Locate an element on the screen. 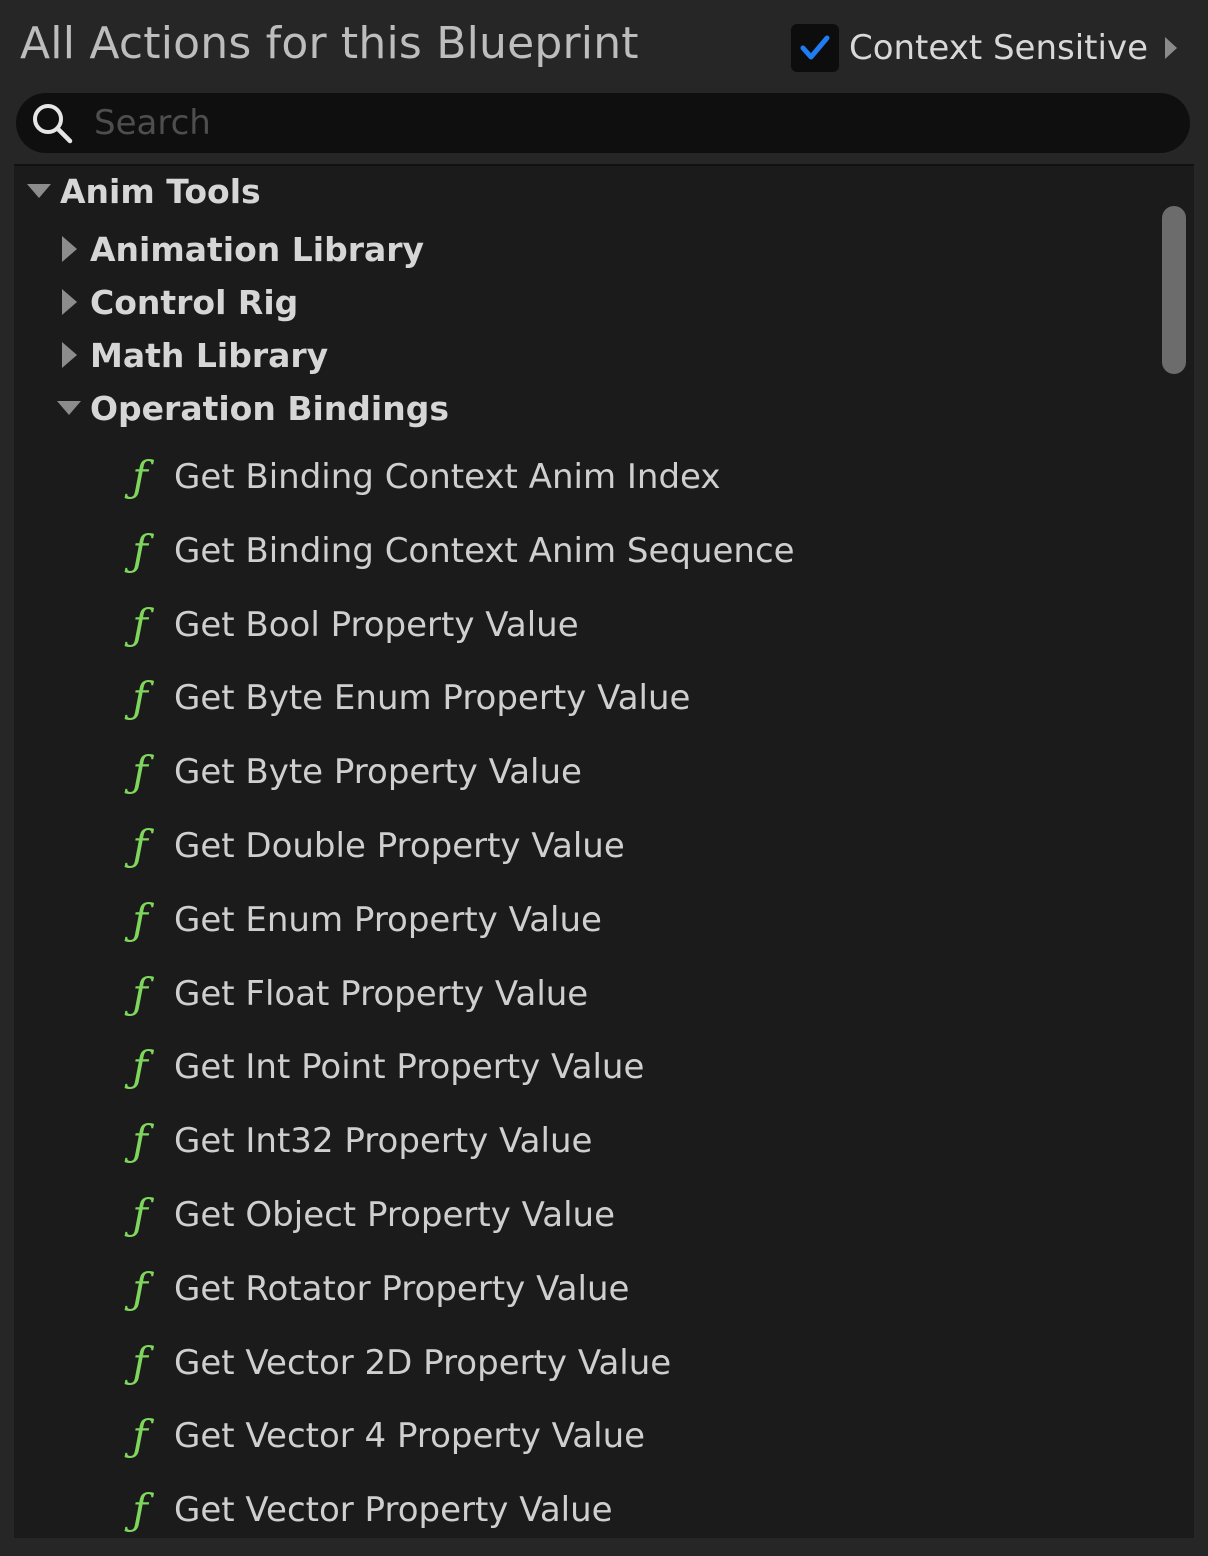 The width and height of the screenshot is (1208, 1556). chevron-right-icon is located at coordinates (1171, 48).